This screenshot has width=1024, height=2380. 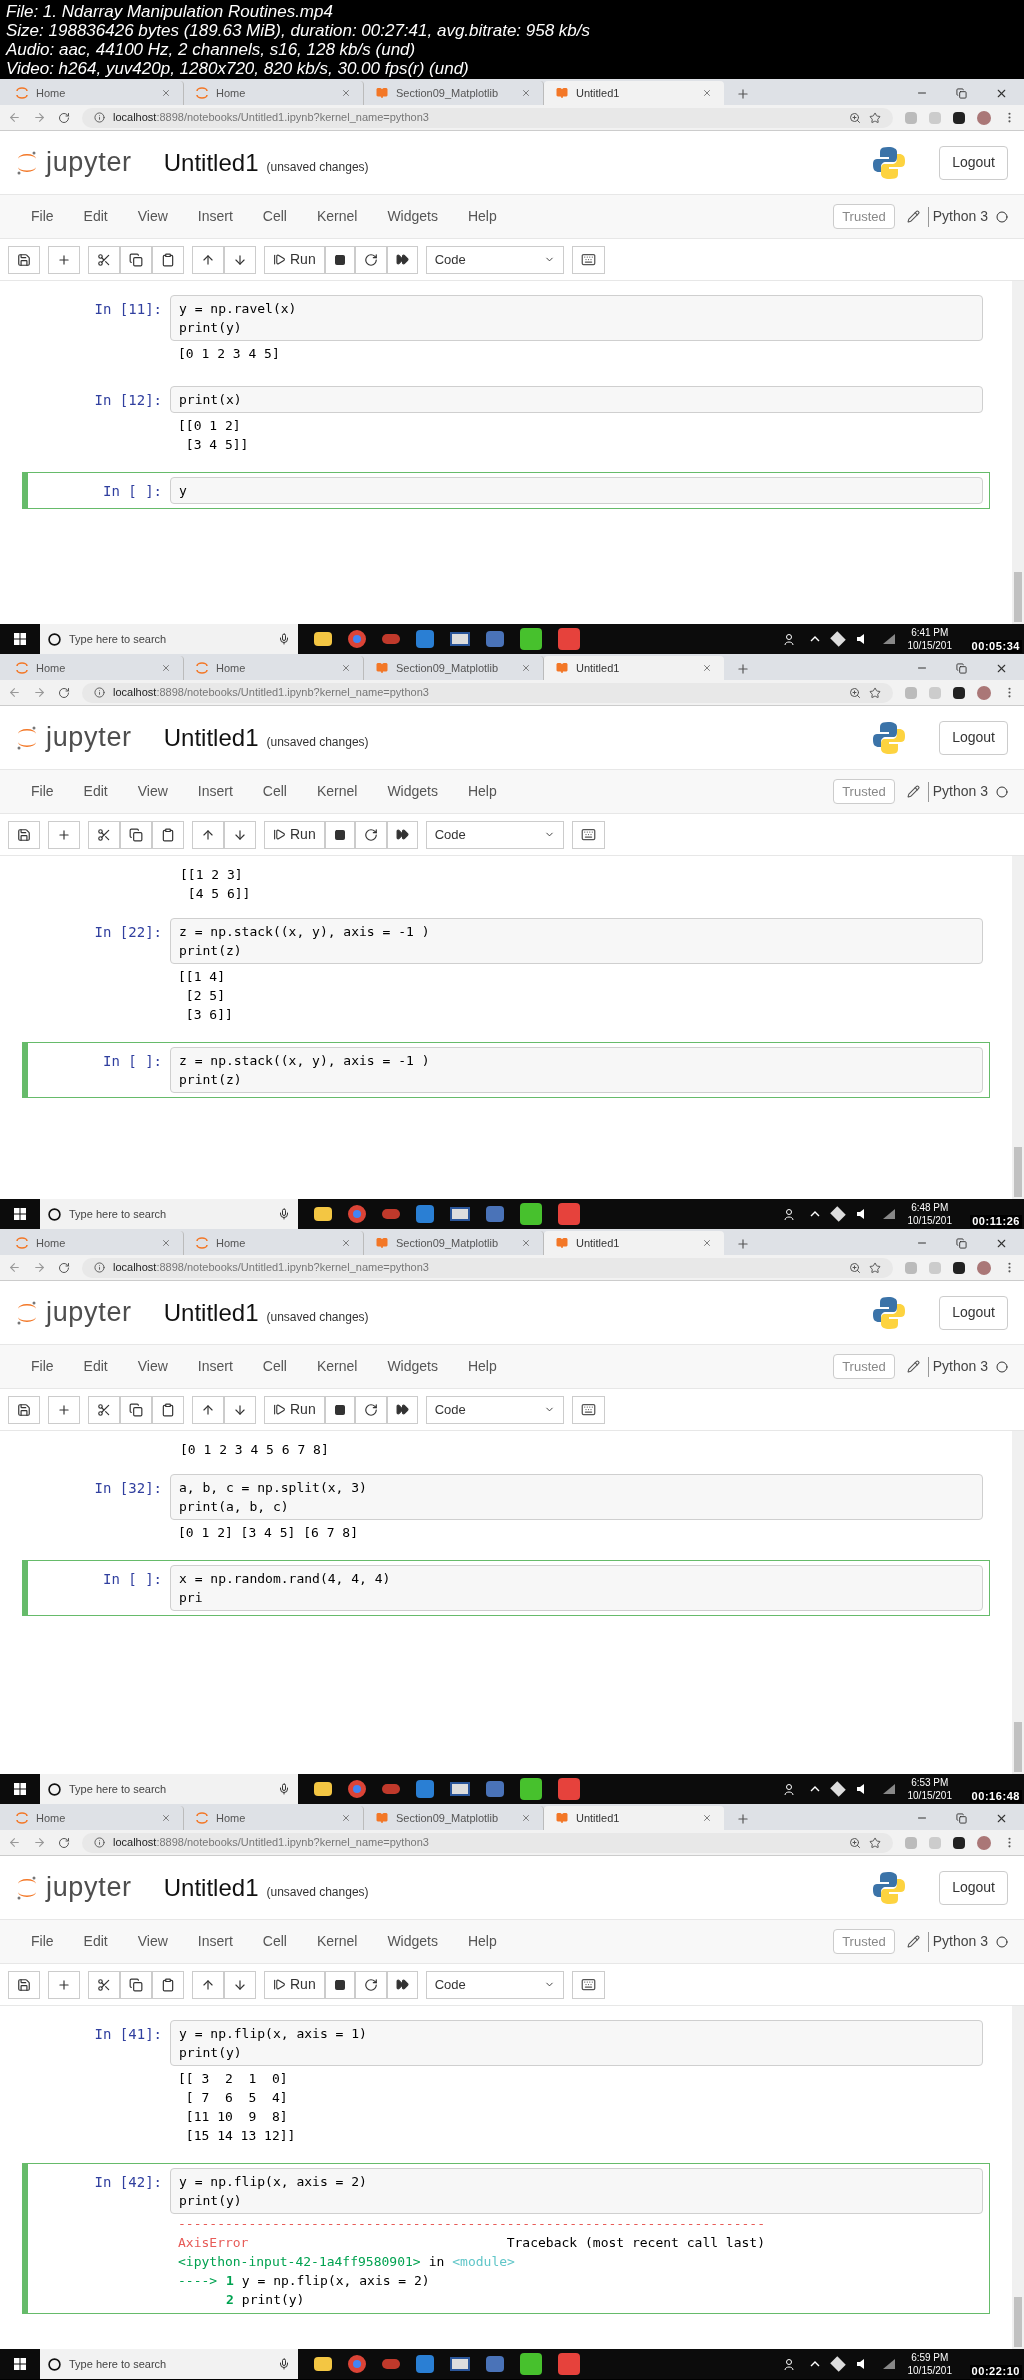 What do you see at coordinates (973, 1887) in the screenshot?
I see `logout-button: Logout` at bounding box center [973, 1887].